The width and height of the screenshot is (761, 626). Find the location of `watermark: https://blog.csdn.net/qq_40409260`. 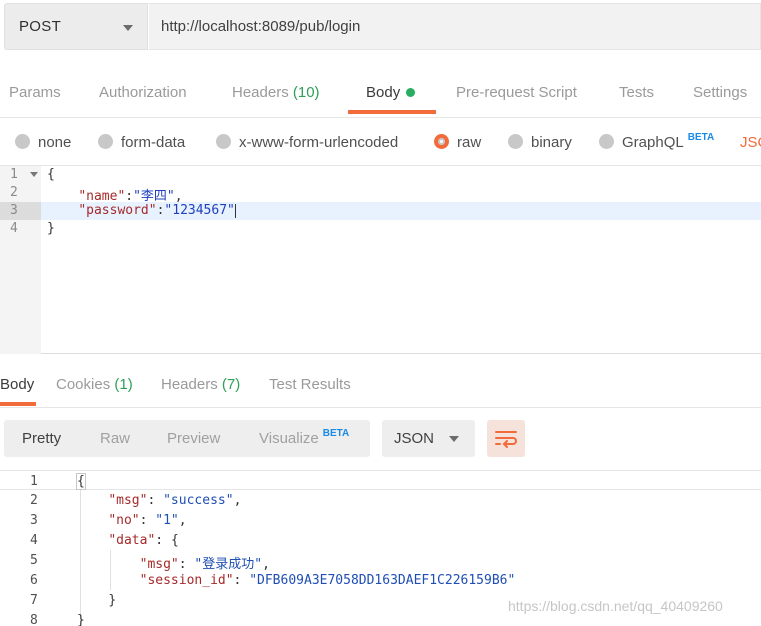

watermark: https://blog.csdn.net/qq_40409260 is located at coordinates (615, 606).